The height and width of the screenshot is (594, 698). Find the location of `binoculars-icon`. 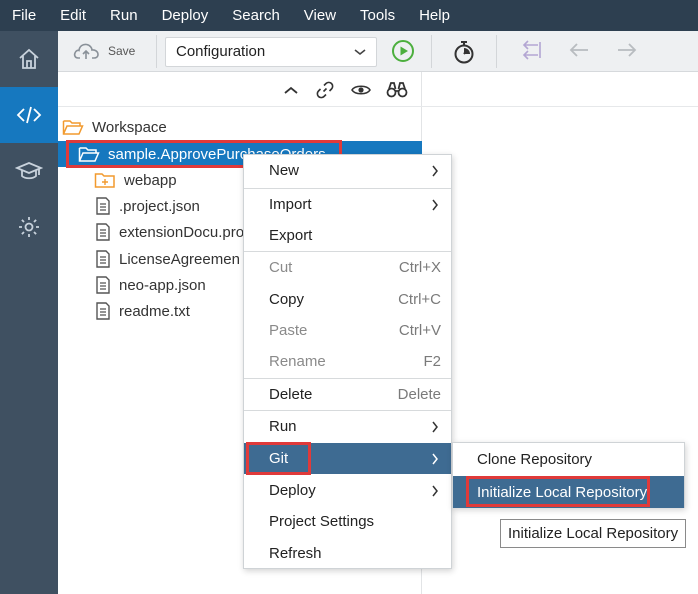

binoculars-icon is located at coordinates (397, 90).